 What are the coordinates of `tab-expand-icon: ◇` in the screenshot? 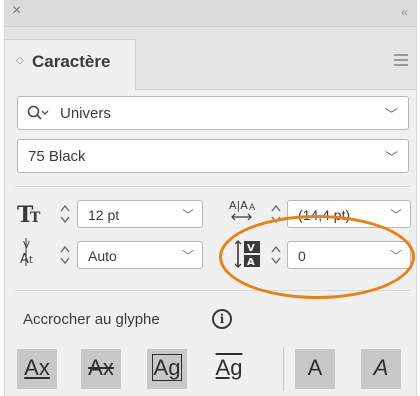 It's located at (20, 60).